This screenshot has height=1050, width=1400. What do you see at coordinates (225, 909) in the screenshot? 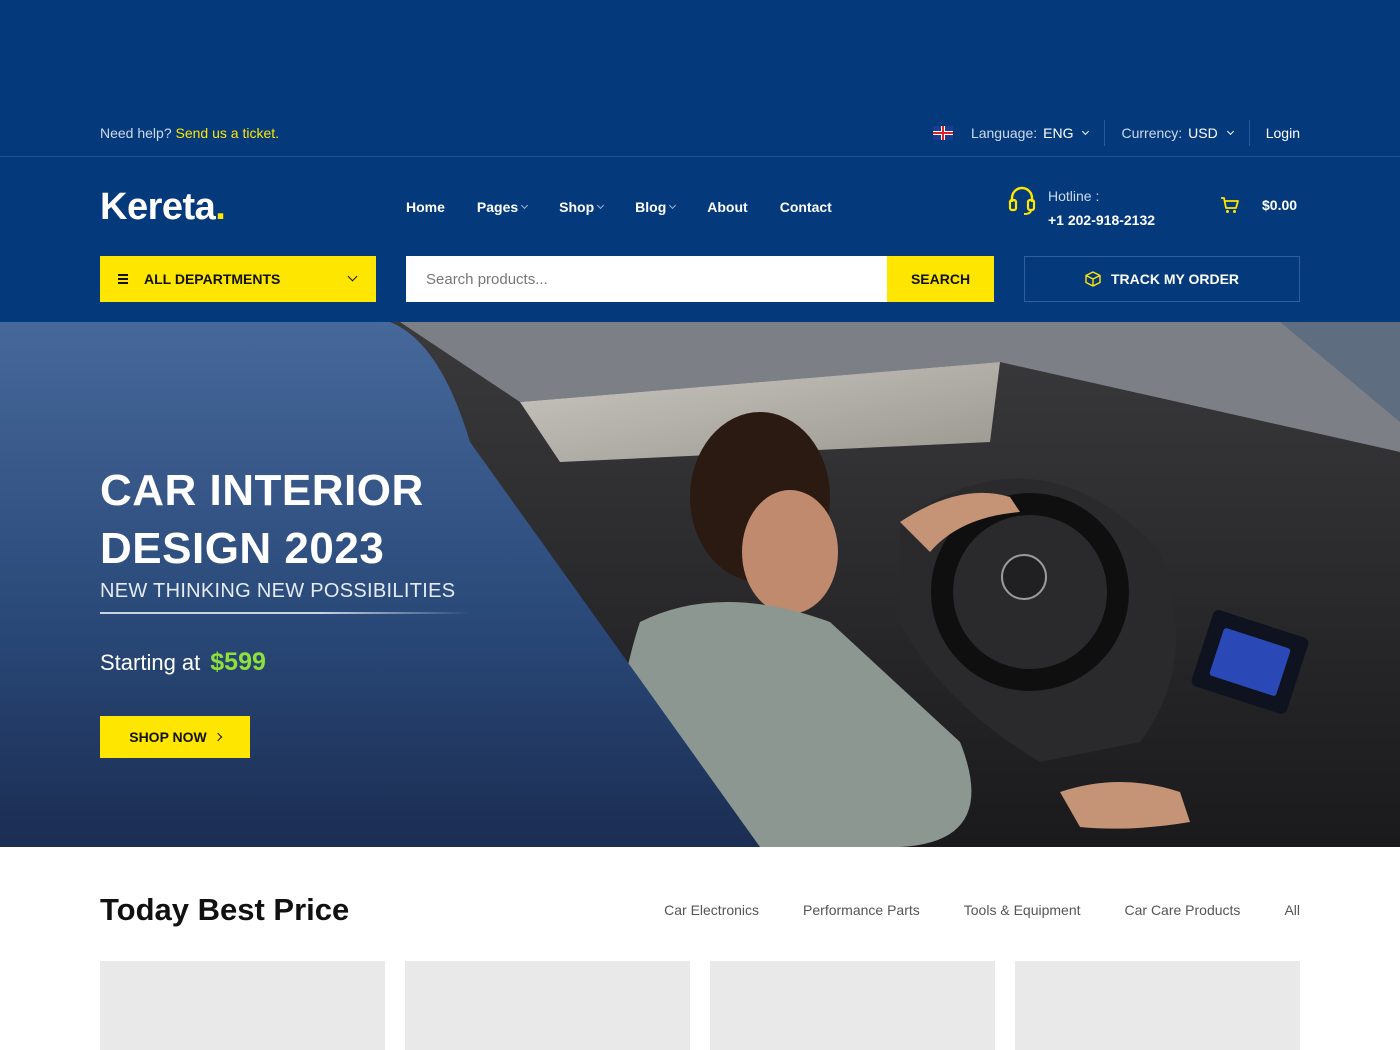
I see `section-title: Today Best Price` at bounding box center [225, 909].